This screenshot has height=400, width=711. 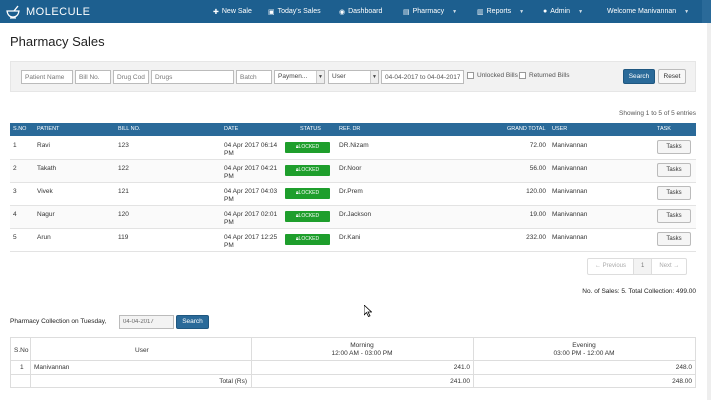 What do you see at coordinates (299, 11) in the screenshot?
I see `nav-todays-sales-label: Today's Sales` at bounding box center [299, 11].